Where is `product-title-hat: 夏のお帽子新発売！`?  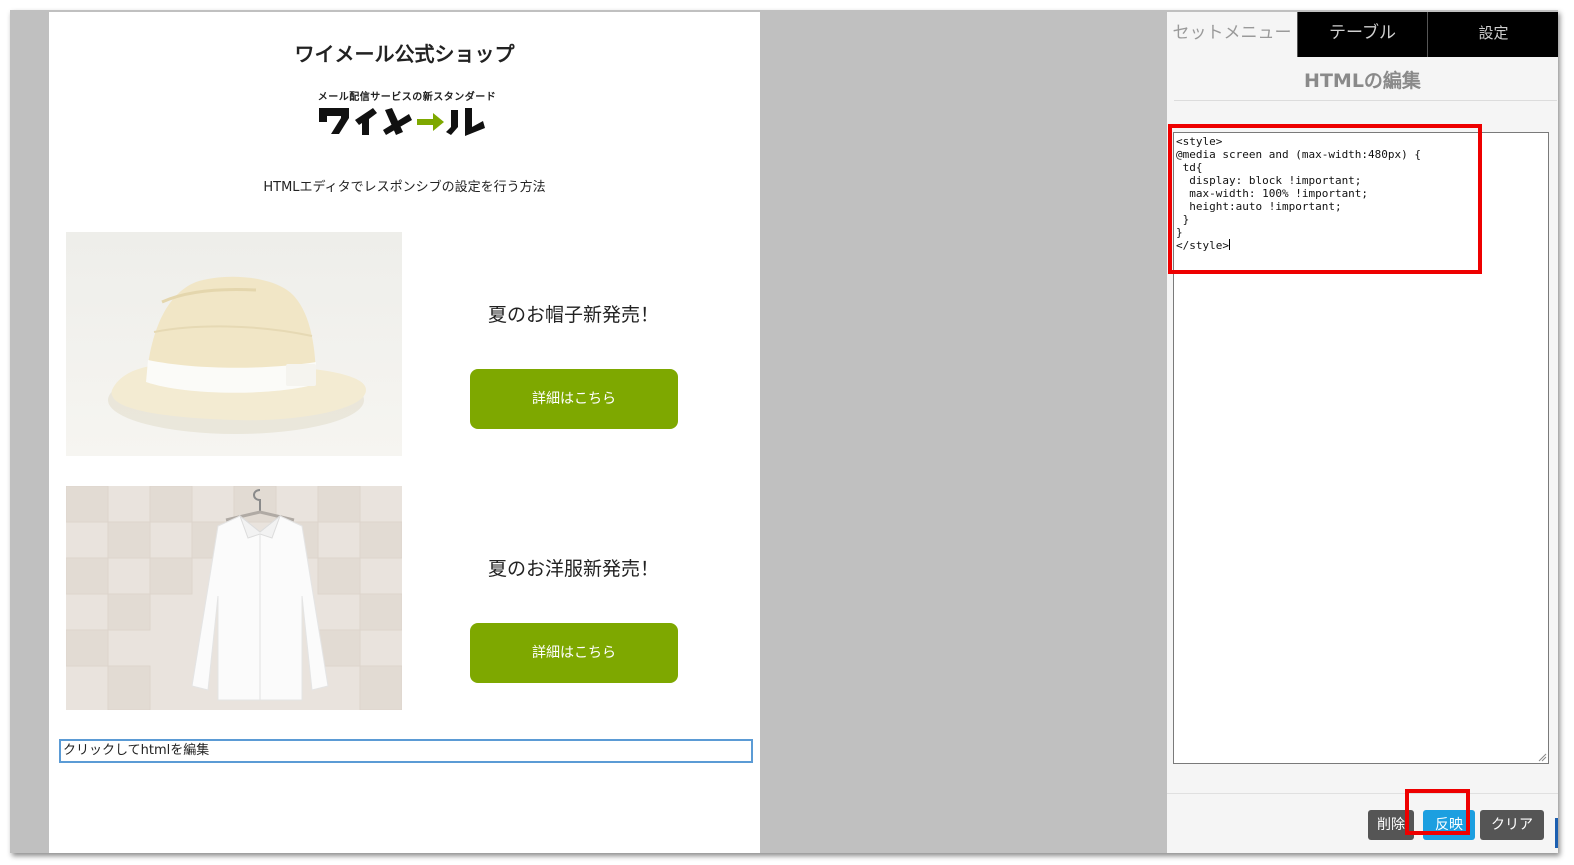 product-title-hat: 夏のお帽子新発売！ is located at coordinates (573, 315).